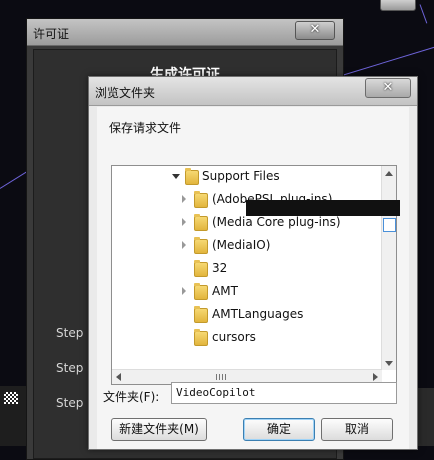  I want to click on scroll-grip-icon, so click(221, 377).